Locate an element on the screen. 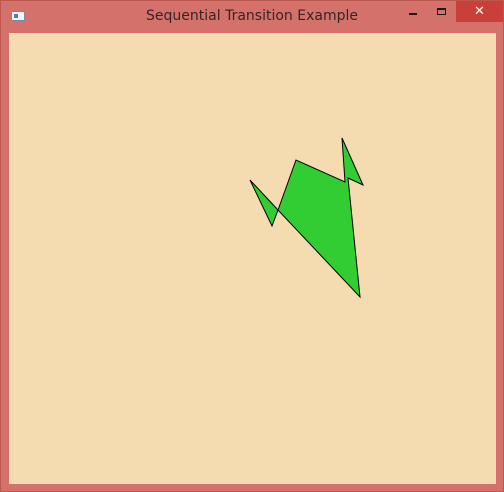 Image resolution: width=504 pixels, height=492 pixels. animated-polygon-shape is located at coordinates (307, 218).